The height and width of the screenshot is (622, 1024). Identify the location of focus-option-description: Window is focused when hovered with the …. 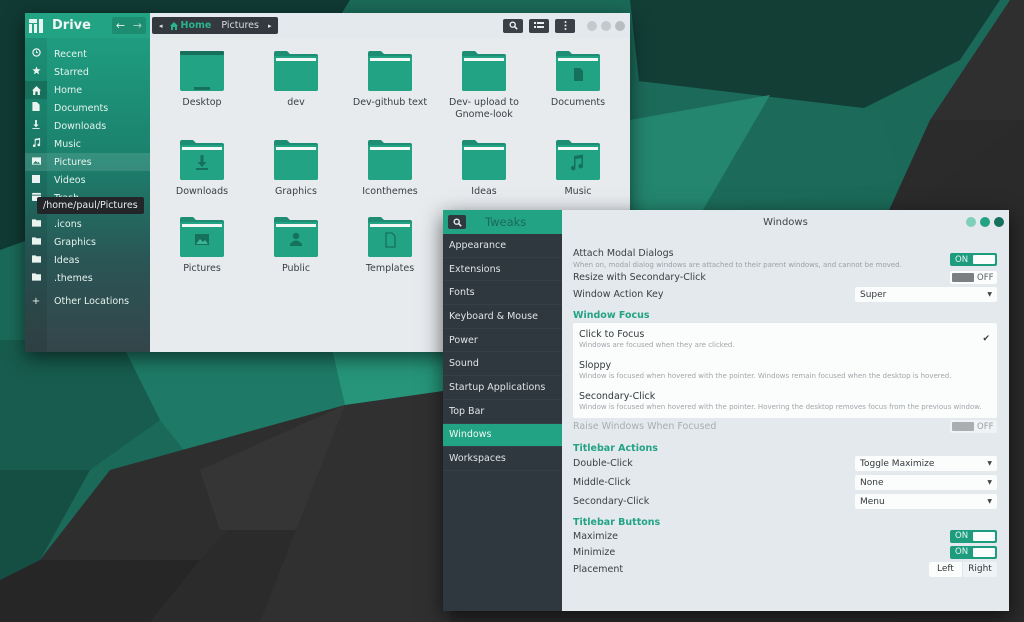
(780, 407).